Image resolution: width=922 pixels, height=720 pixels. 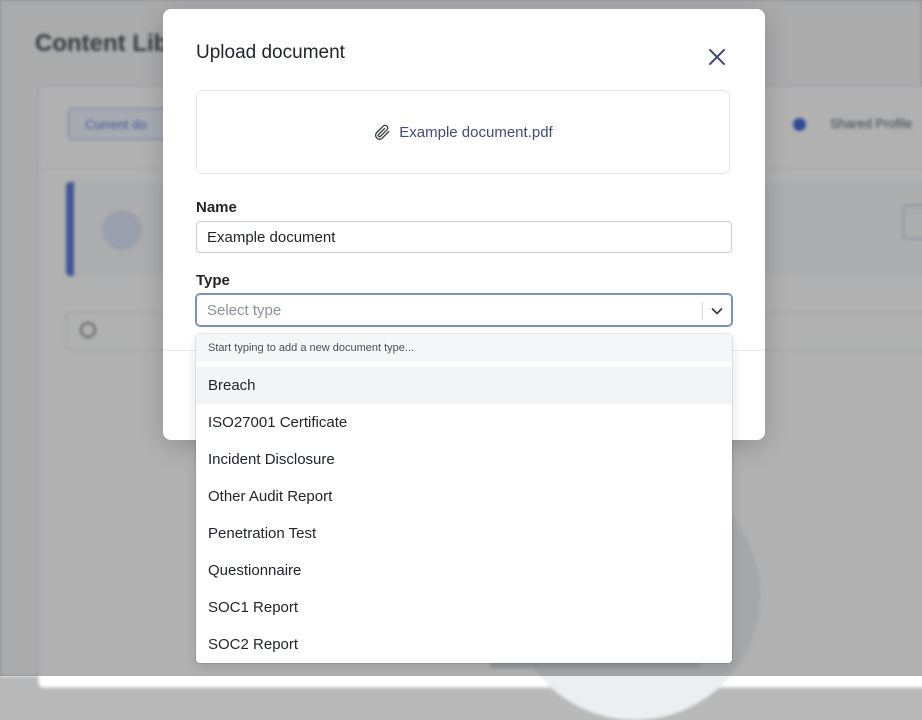 What do you see at coordinates (464, 644) in the screenshot?
I see `option-soc2-report: SOC2 Report` at bounding box center [464, 644].